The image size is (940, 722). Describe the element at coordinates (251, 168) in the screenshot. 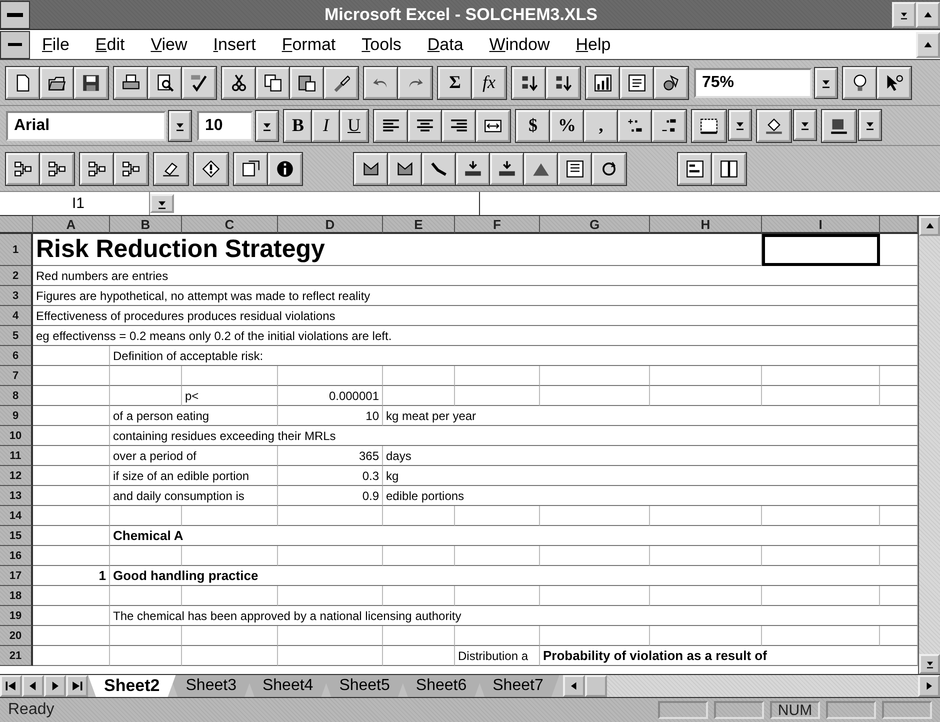

I see `note-button` at that location.